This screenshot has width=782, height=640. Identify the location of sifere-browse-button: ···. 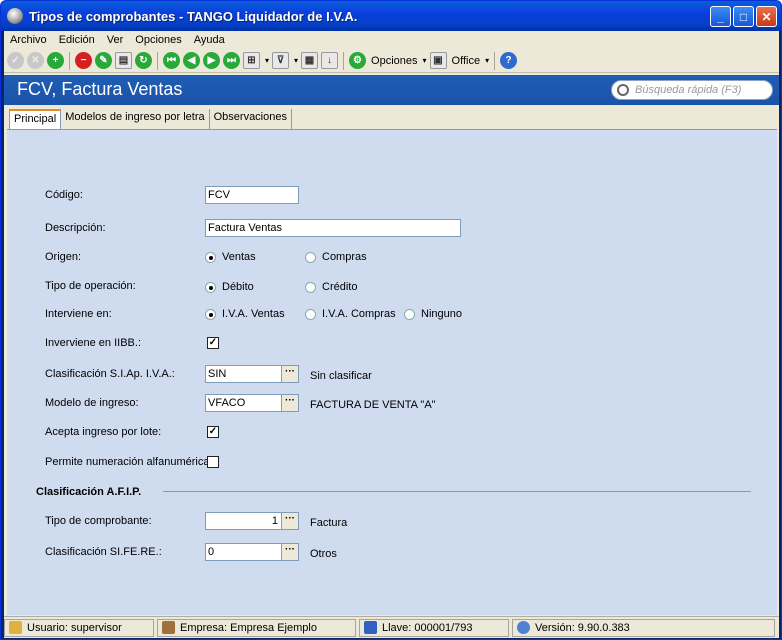
(289, 552).